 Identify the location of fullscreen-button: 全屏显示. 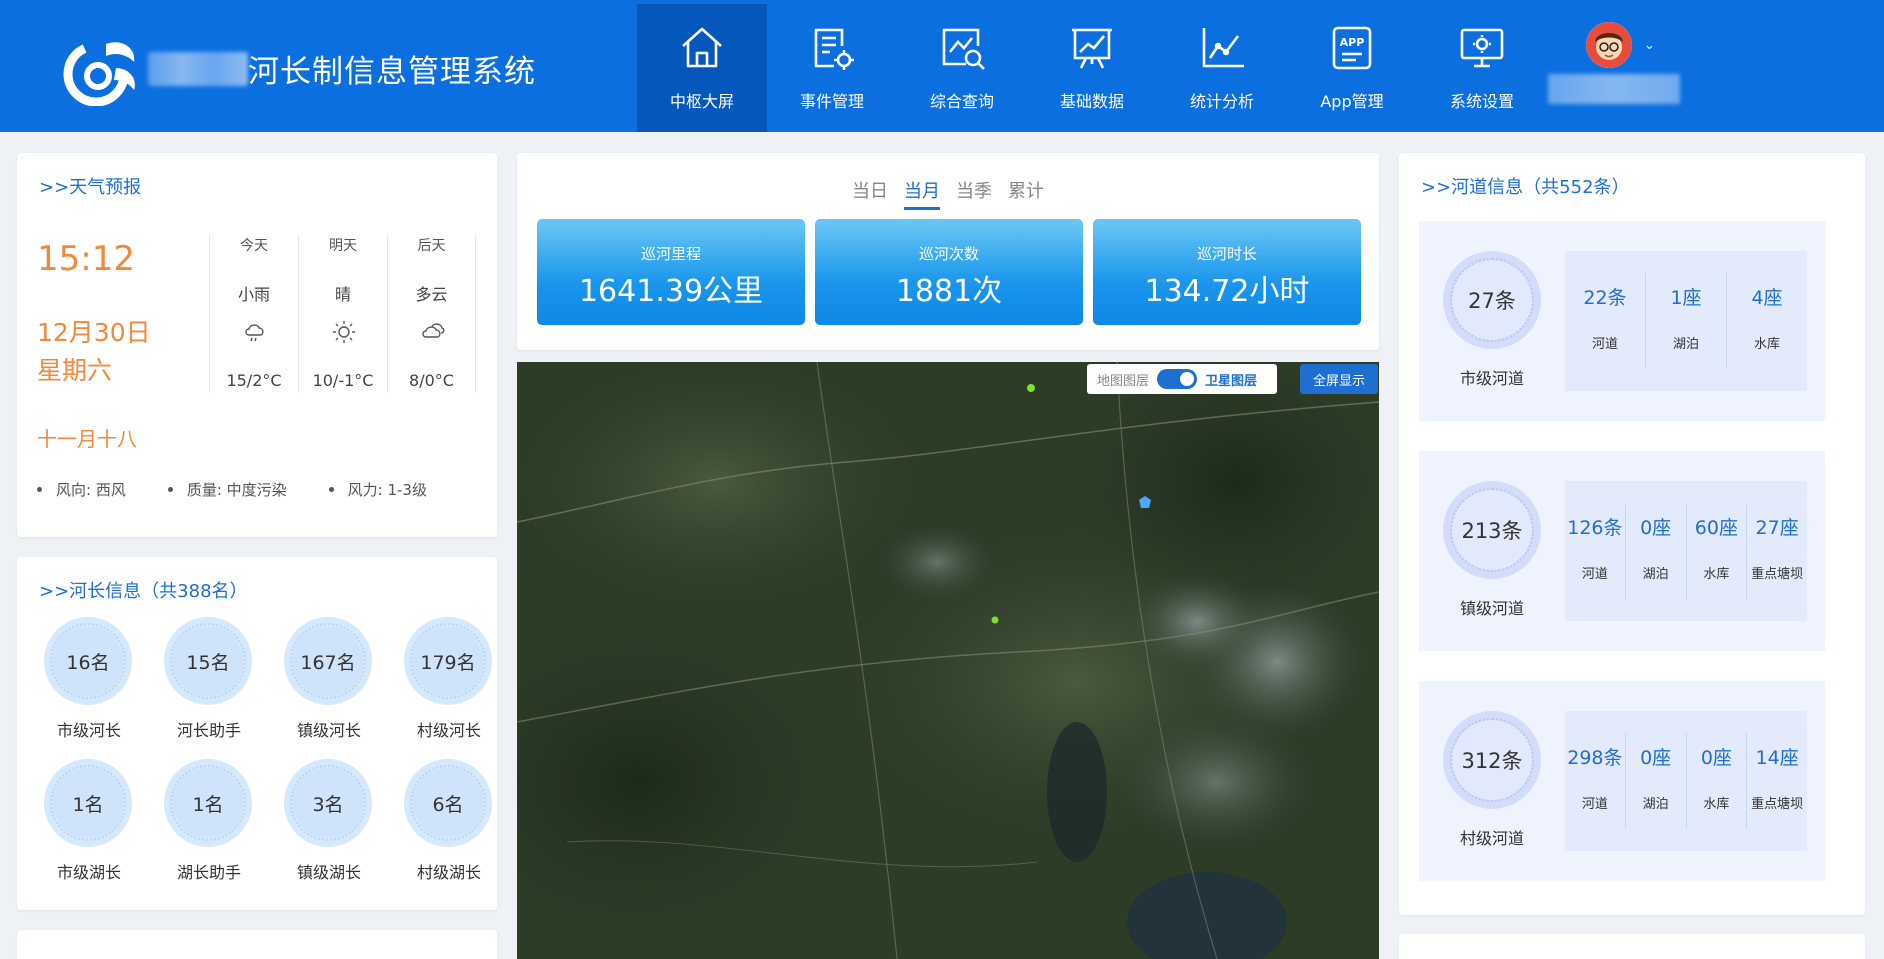
(1339, 379).